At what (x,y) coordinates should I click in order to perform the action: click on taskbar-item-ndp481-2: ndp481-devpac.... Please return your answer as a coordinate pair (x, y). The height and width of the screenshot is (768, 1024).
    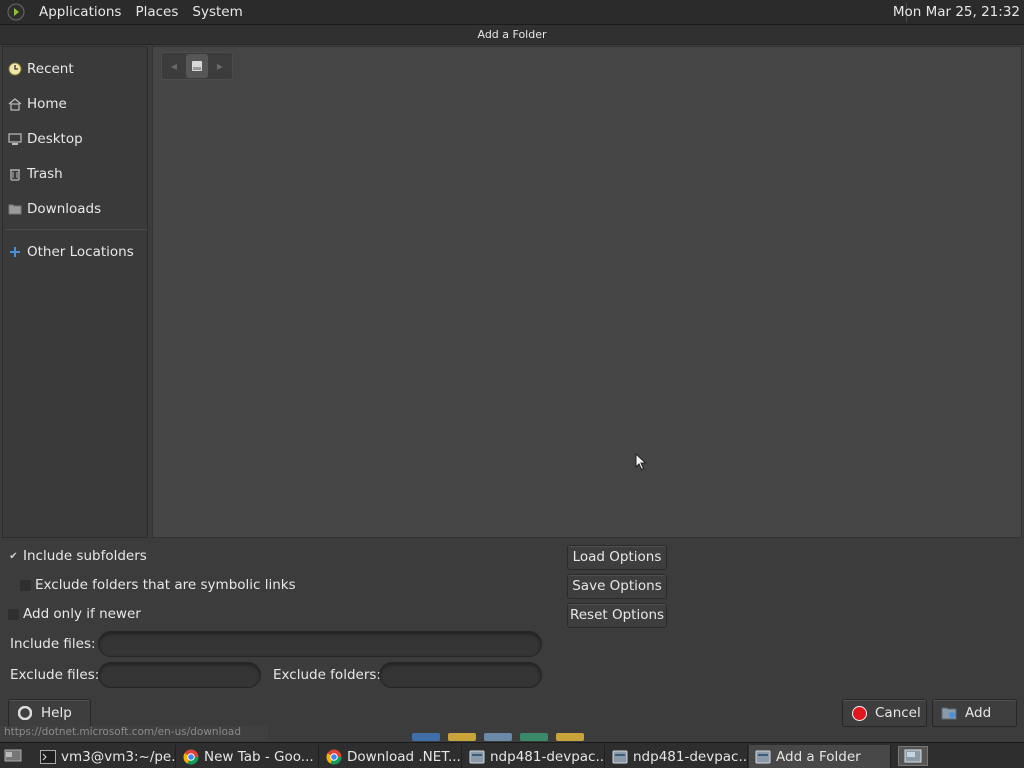
    Looking at the image, I should click on (677, 756).